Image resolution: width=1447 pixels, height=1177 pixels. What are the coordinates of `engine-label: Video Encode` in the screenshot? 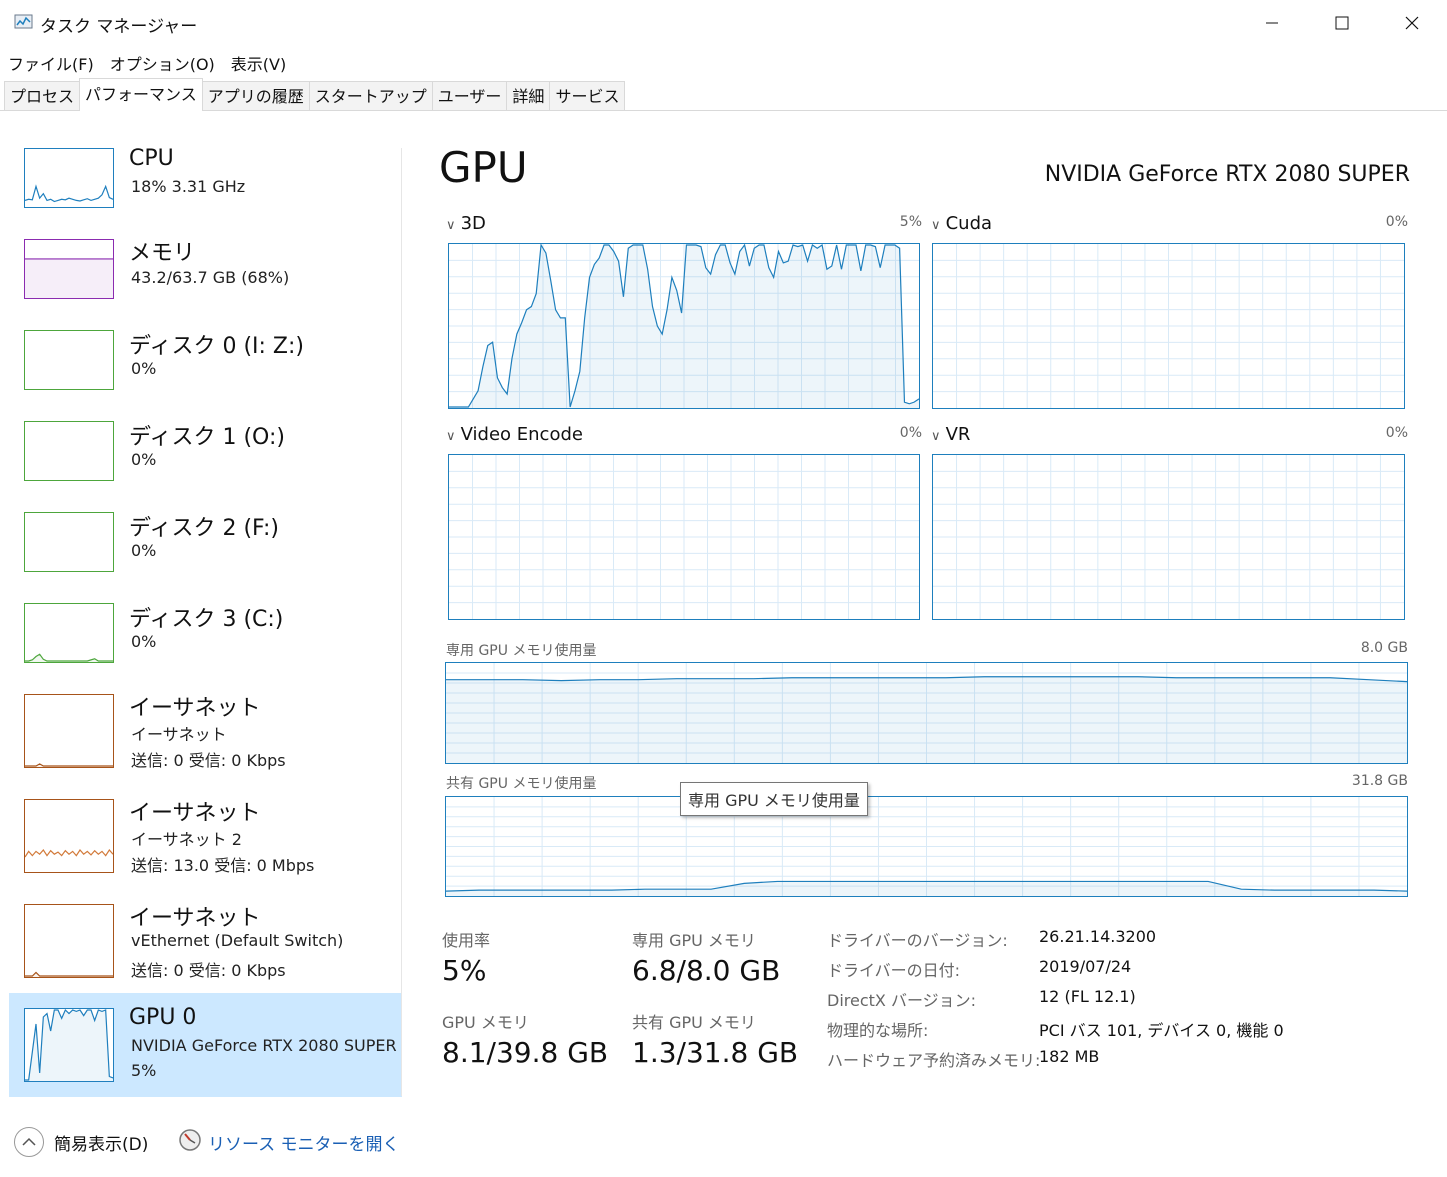 It's located at (521, 434).